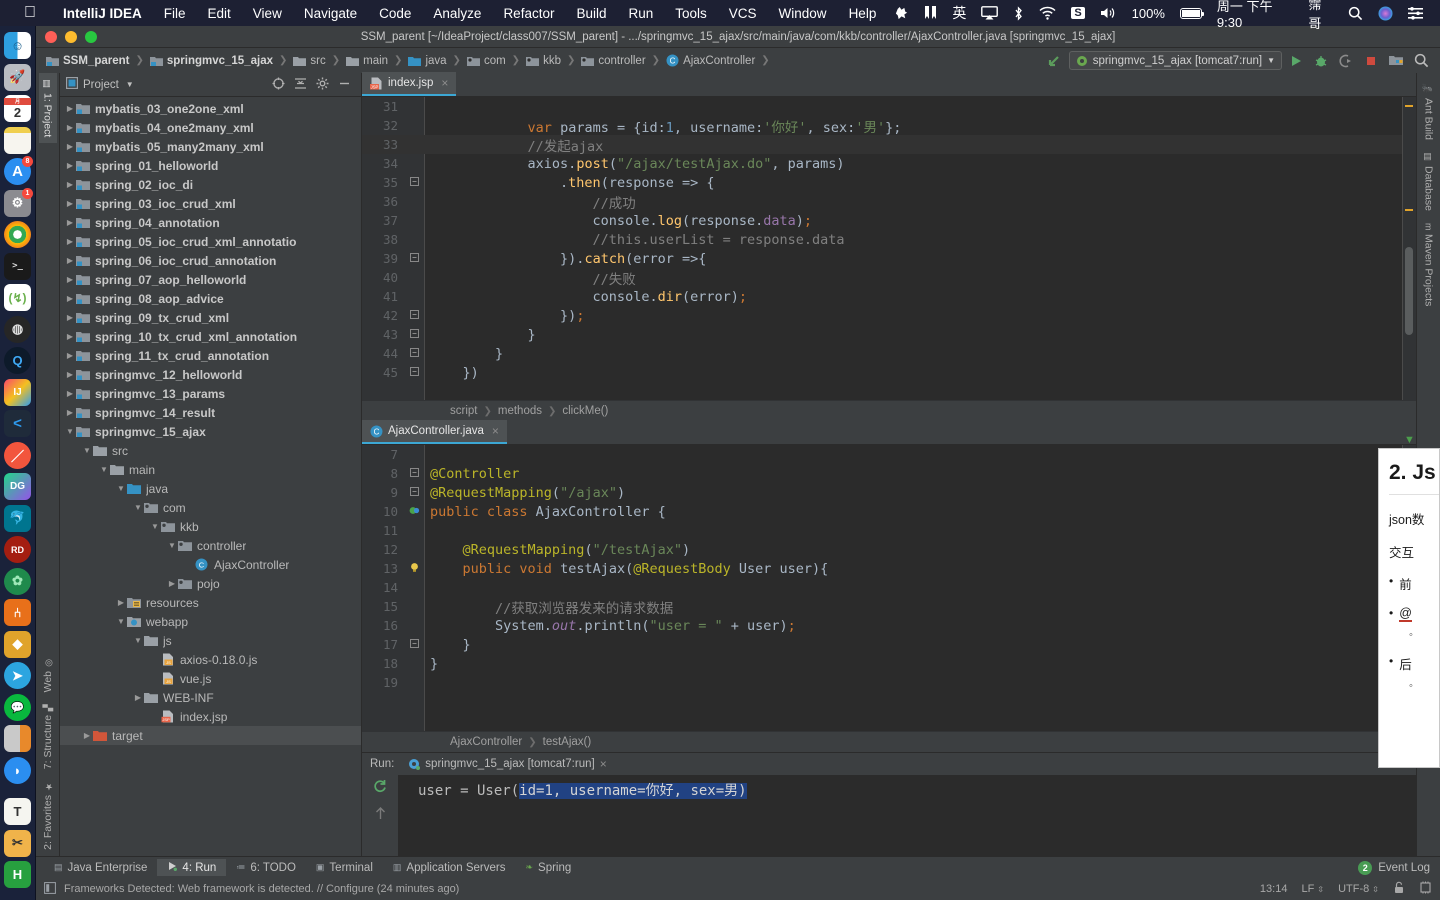 The image size is (1440, 900). What do you see at coordinates (907, 815) in the screenshot?
I see `run-console-output: user = User(id=1, username=你好, sex=男)` at bounding box center [907, 815].